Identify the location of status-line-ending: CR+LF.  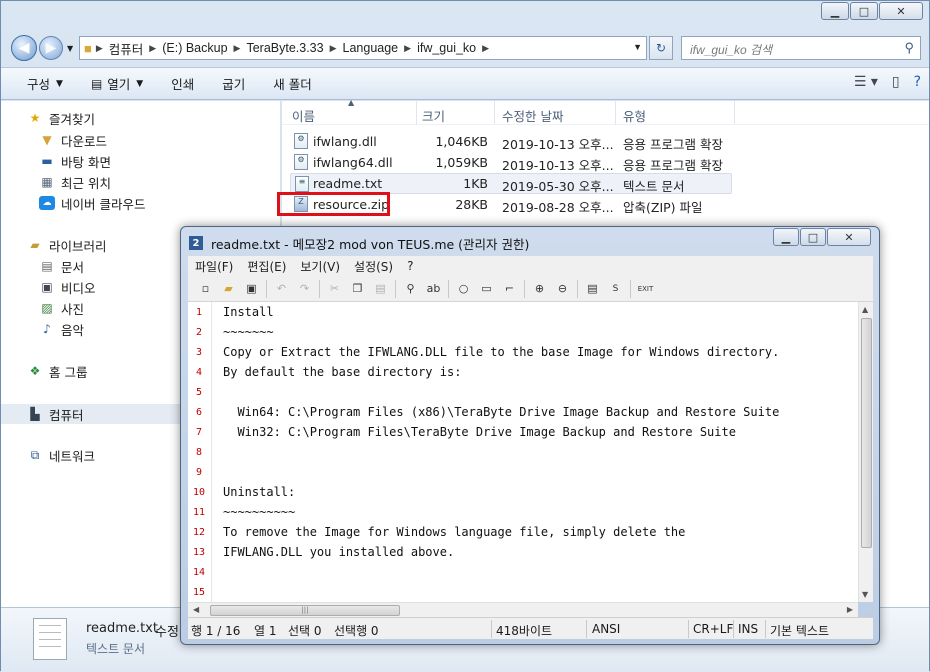
(713, 629).